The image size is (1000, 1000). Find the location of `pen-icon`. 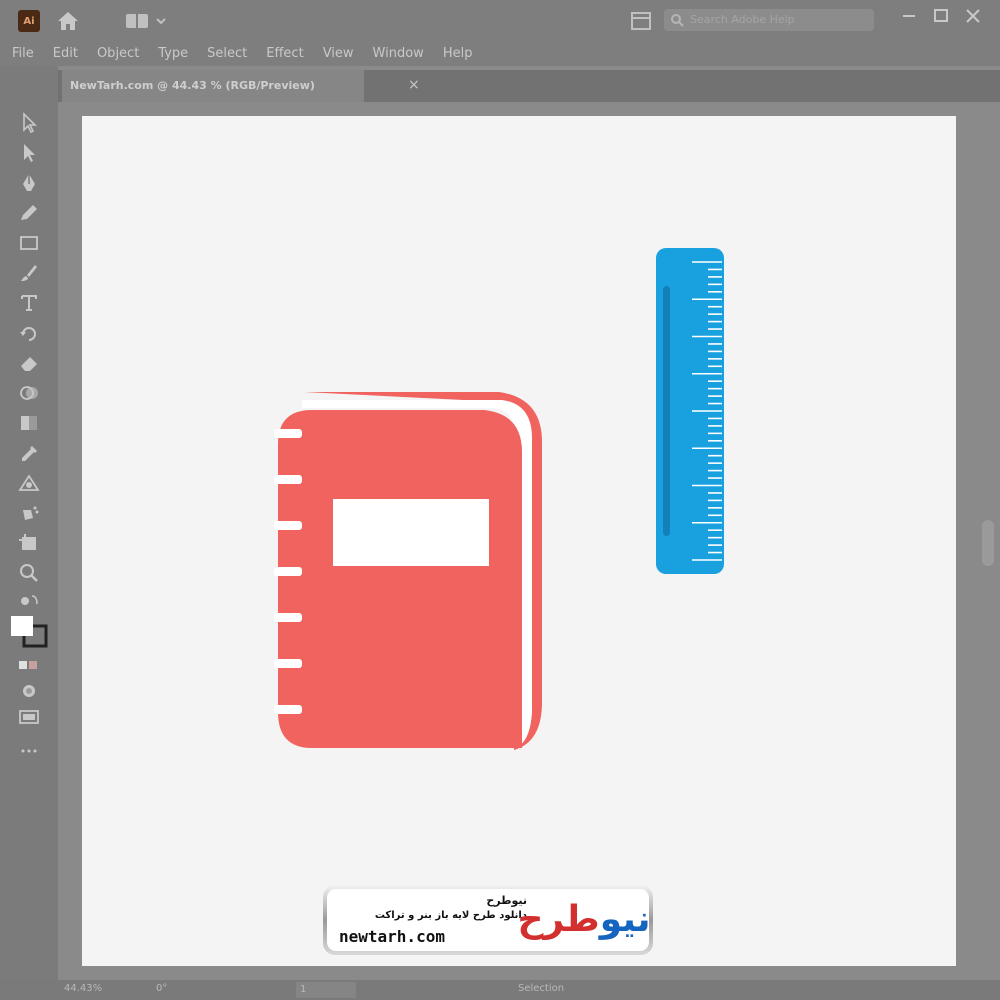

pen-icon is located at coordinates (29, 183).